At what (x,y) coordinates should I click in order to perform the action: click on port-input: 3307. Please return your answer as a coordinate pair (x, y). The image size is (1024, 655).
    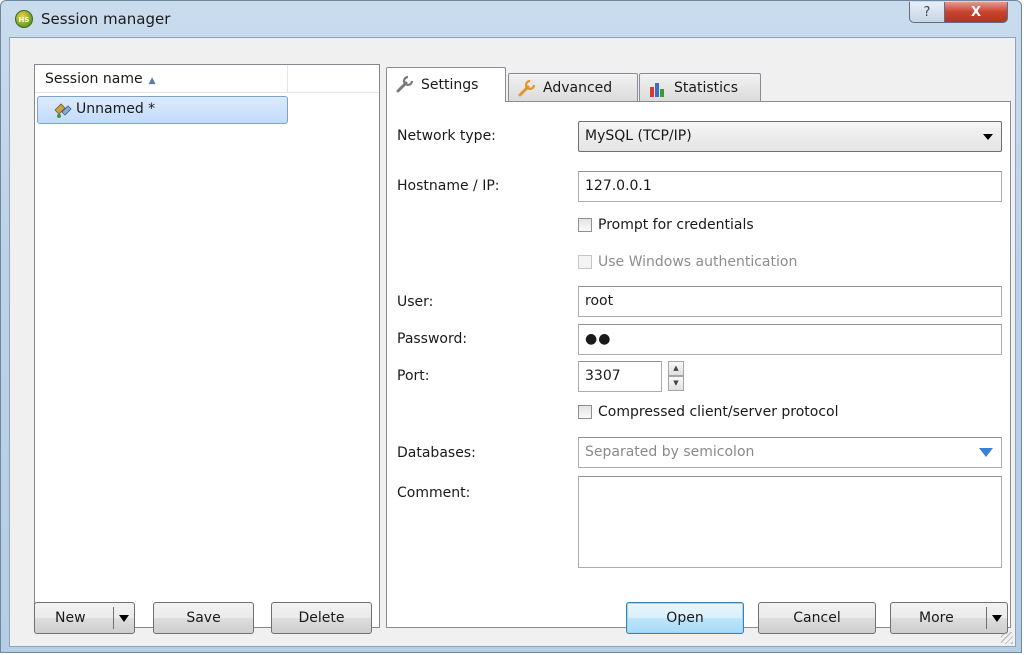
    Looking at the image, I should click on (620, 376).